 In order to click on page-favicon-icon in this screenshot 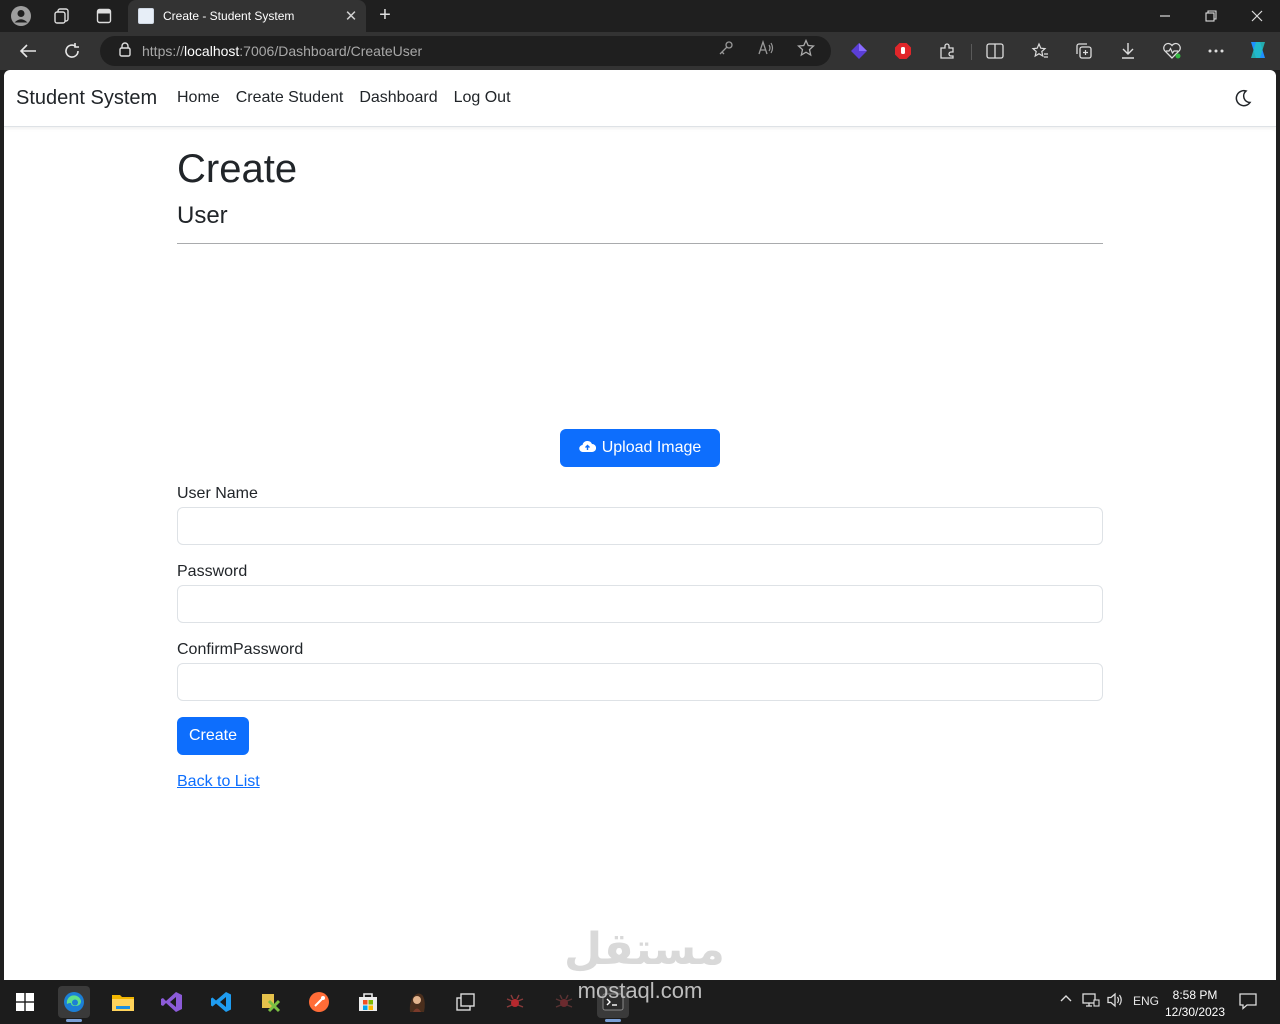, I will do `click(146, 16)`.